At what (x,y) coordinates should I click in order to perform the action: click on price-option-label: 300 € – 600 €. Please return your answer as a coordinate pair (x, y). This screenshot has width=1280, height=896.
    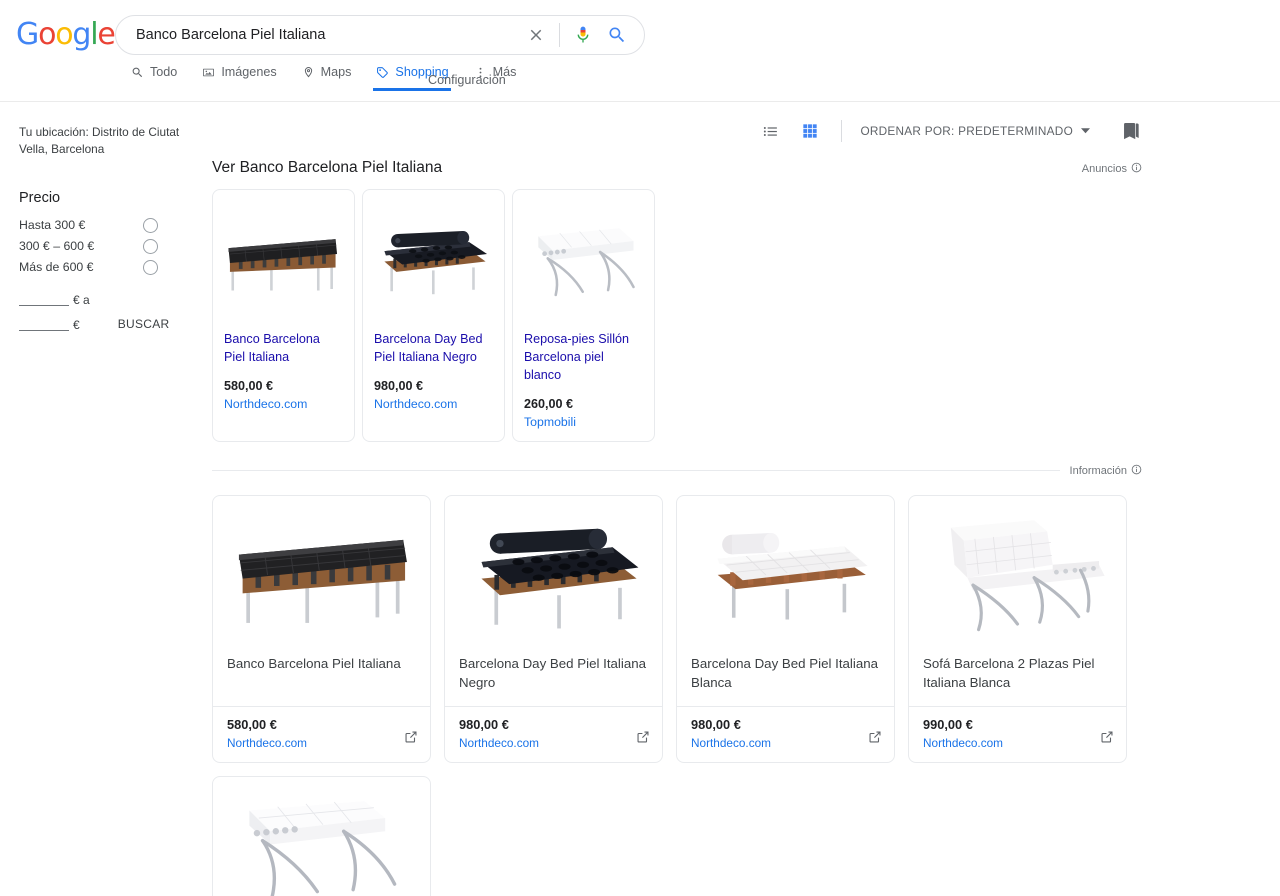
    Looking at the image, I should click on (57, 246).